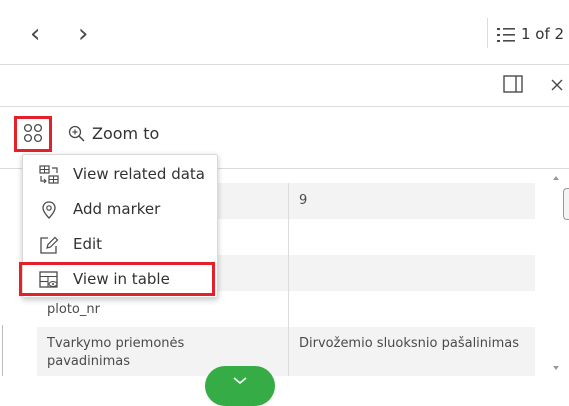 The width and height of the screenshot is (569, 406). I want to click on row-value: 9, so click(303, 200).